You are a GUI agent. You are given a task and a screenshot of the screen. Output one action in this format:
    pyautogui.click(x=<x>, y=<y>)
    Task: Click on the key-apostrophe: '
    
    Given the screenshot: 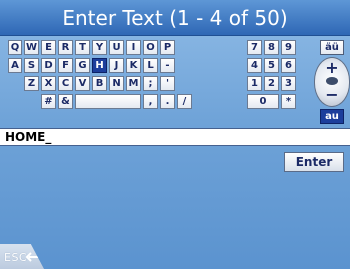 What is the action you would take?
    pyautogui.click(x=167, y=83)
    